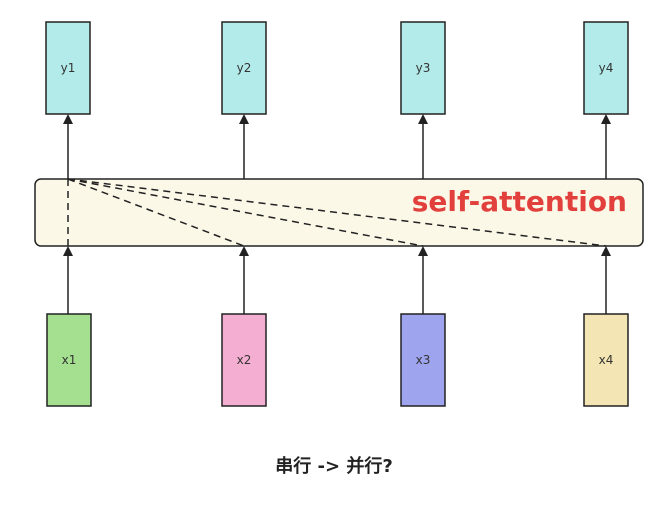  I want to click on input-node-x2: x2, so click(244, 360).